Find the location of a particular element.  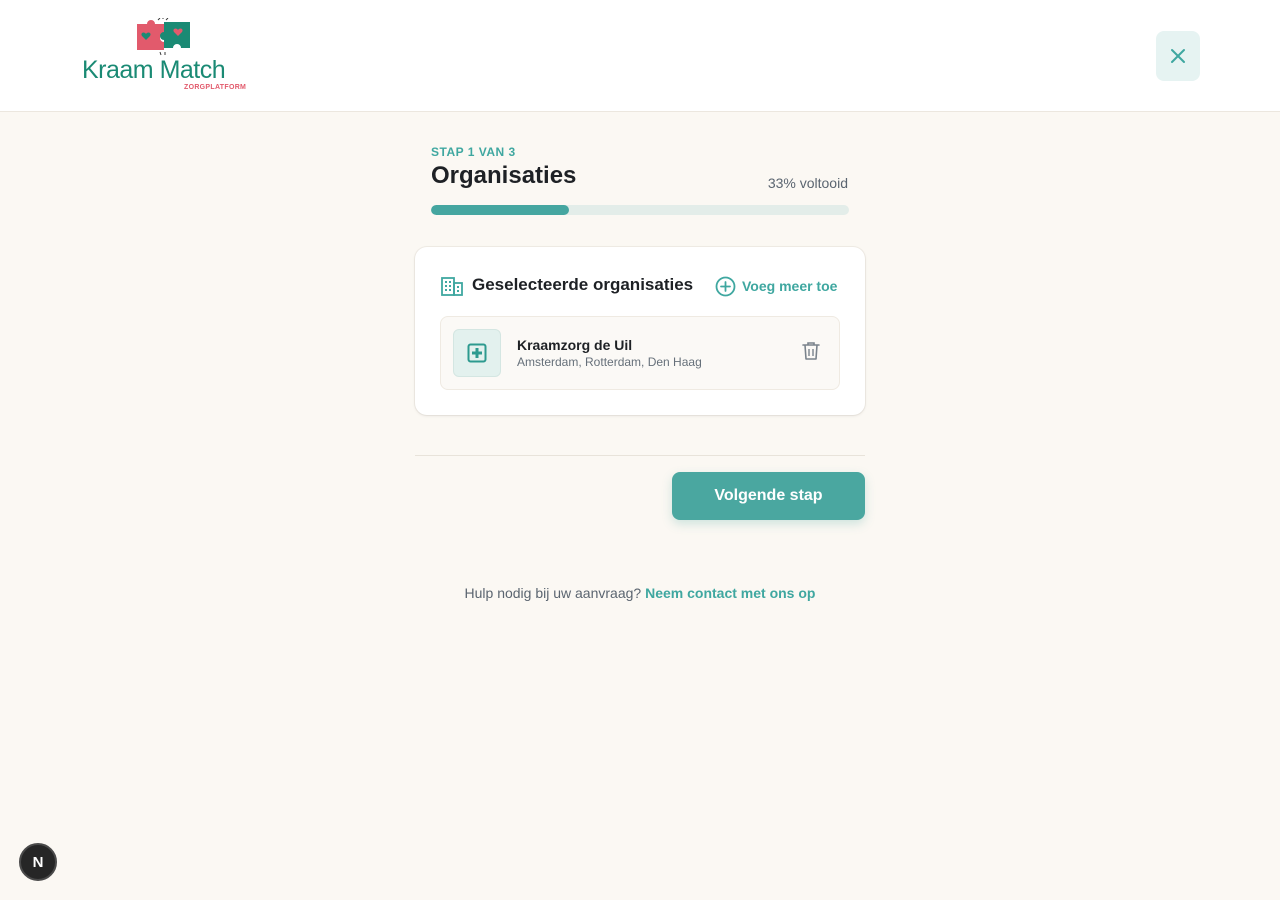

plus-circle-icon is located at coordinates (725, 286).